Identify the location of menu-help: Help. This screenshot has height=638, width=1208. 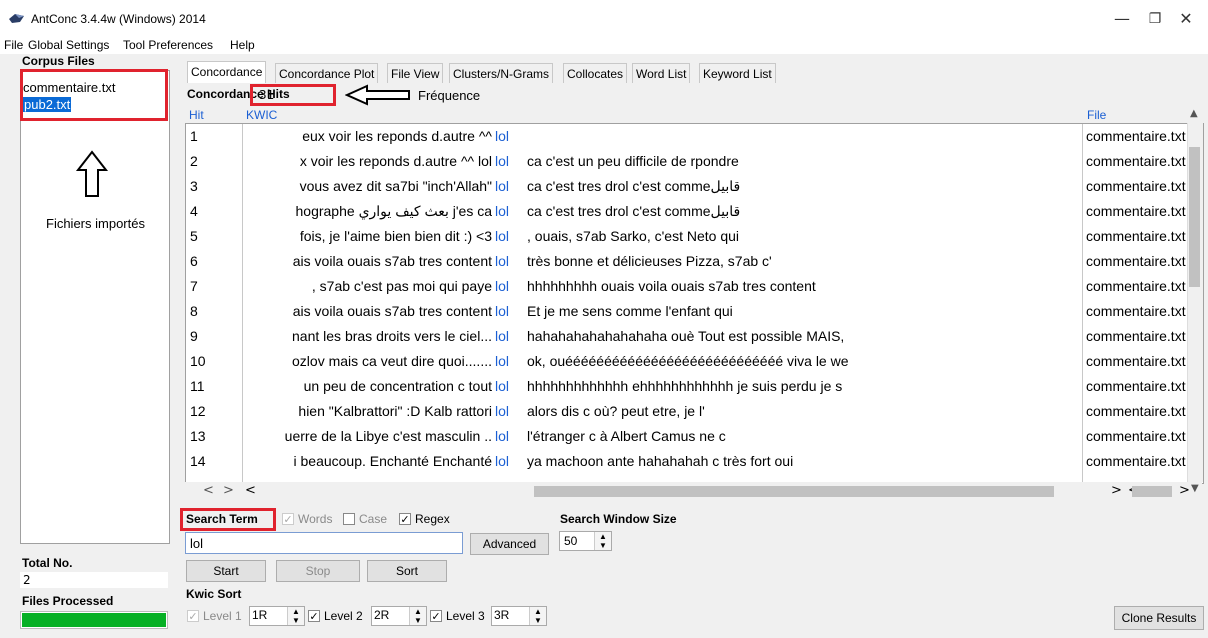
(242, 45).